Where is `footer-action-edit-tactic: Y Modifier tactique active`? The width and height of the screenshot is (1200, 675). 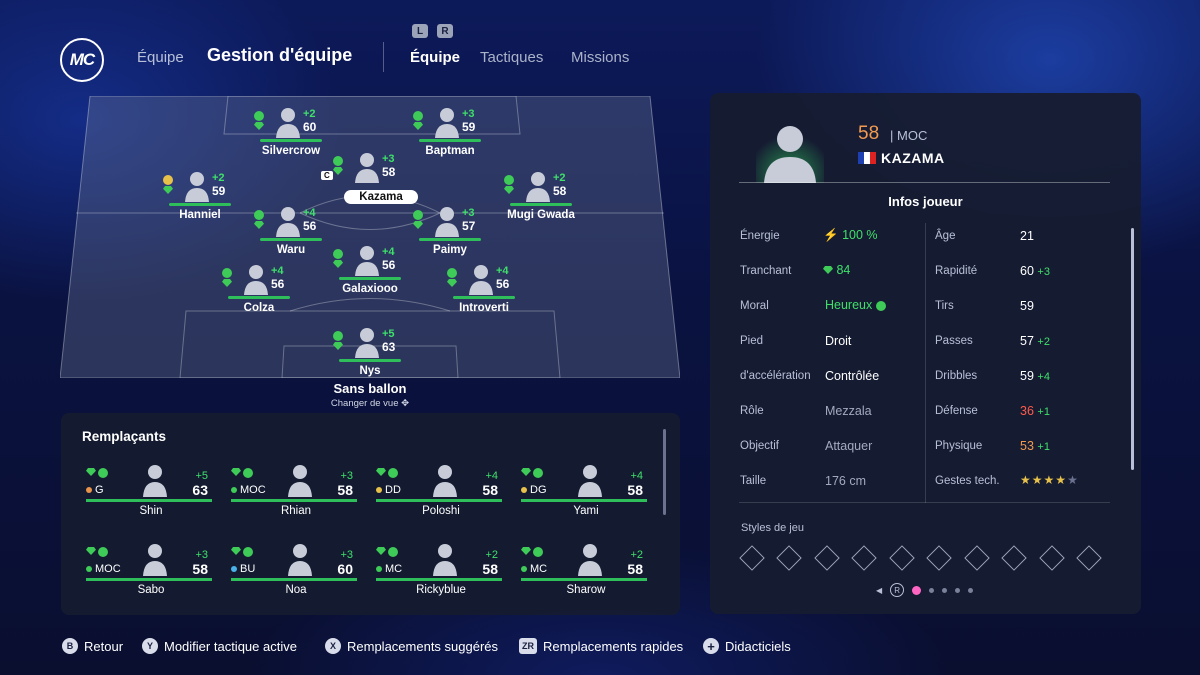 footer-action-edit-tactic: Y Modifier tactique active is located at coordinates (219, 646).